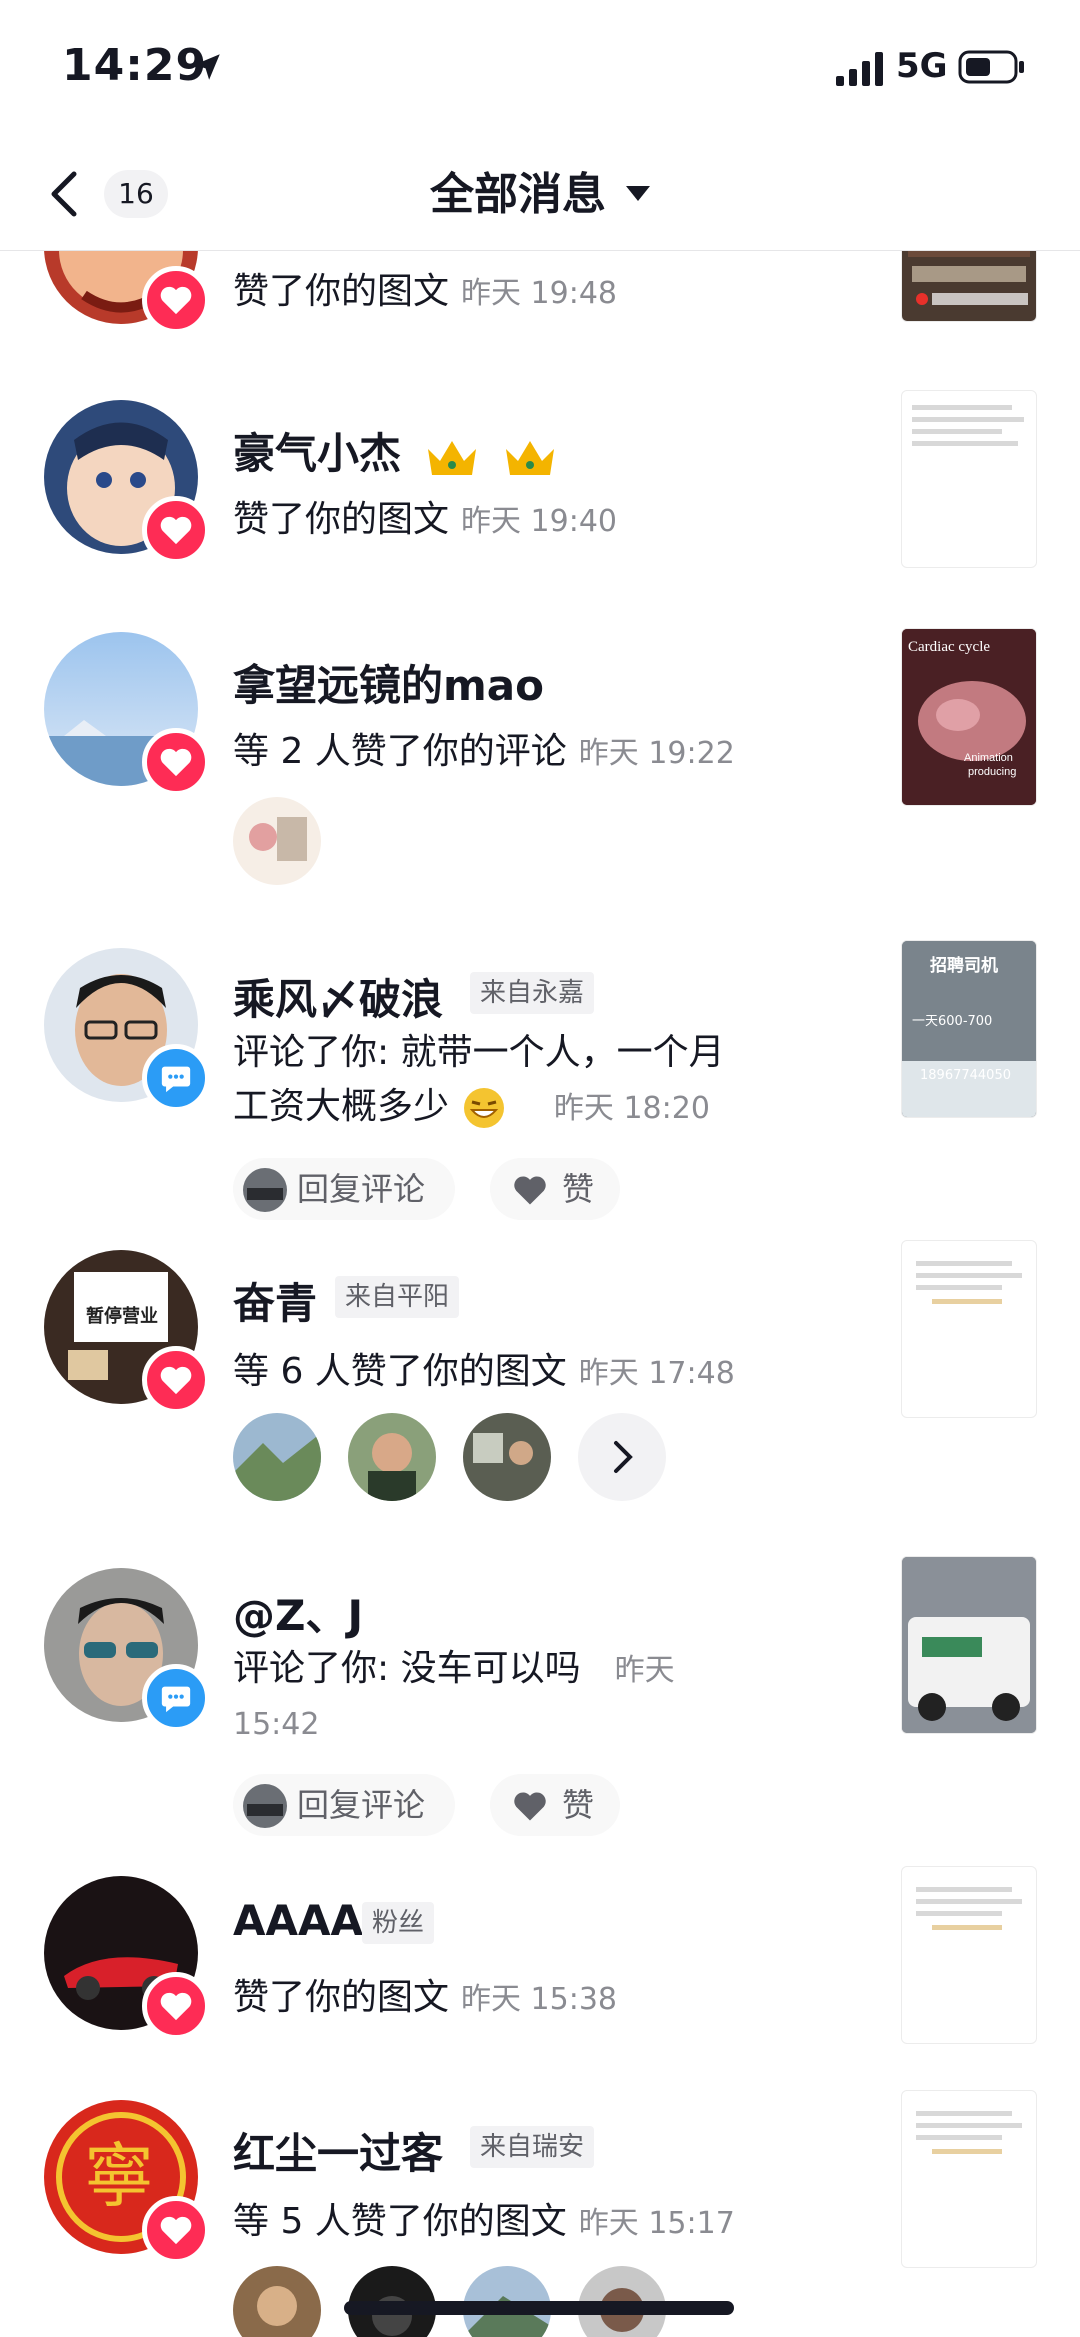 The image size is (1080, 2337). What do you see at coordinates (122, 1316) in the screenshot?
I see `avatar-sign-text: 暂停营业` at bounding box center [122, 1316].